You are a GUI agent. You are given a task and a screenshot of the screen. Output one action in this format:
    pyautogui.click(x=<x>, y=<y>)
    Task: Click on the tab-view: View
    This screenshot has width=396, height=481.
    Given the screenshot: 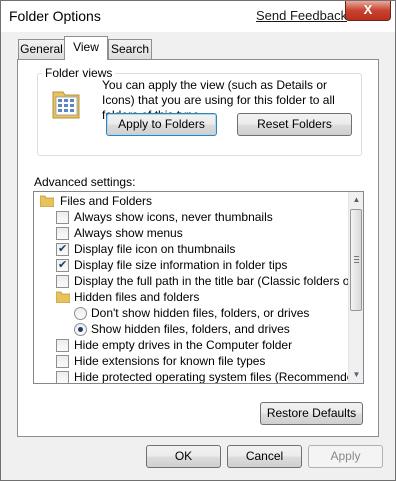 What is the action you would take?
    pyautogui.click(x=86, y=48)
    